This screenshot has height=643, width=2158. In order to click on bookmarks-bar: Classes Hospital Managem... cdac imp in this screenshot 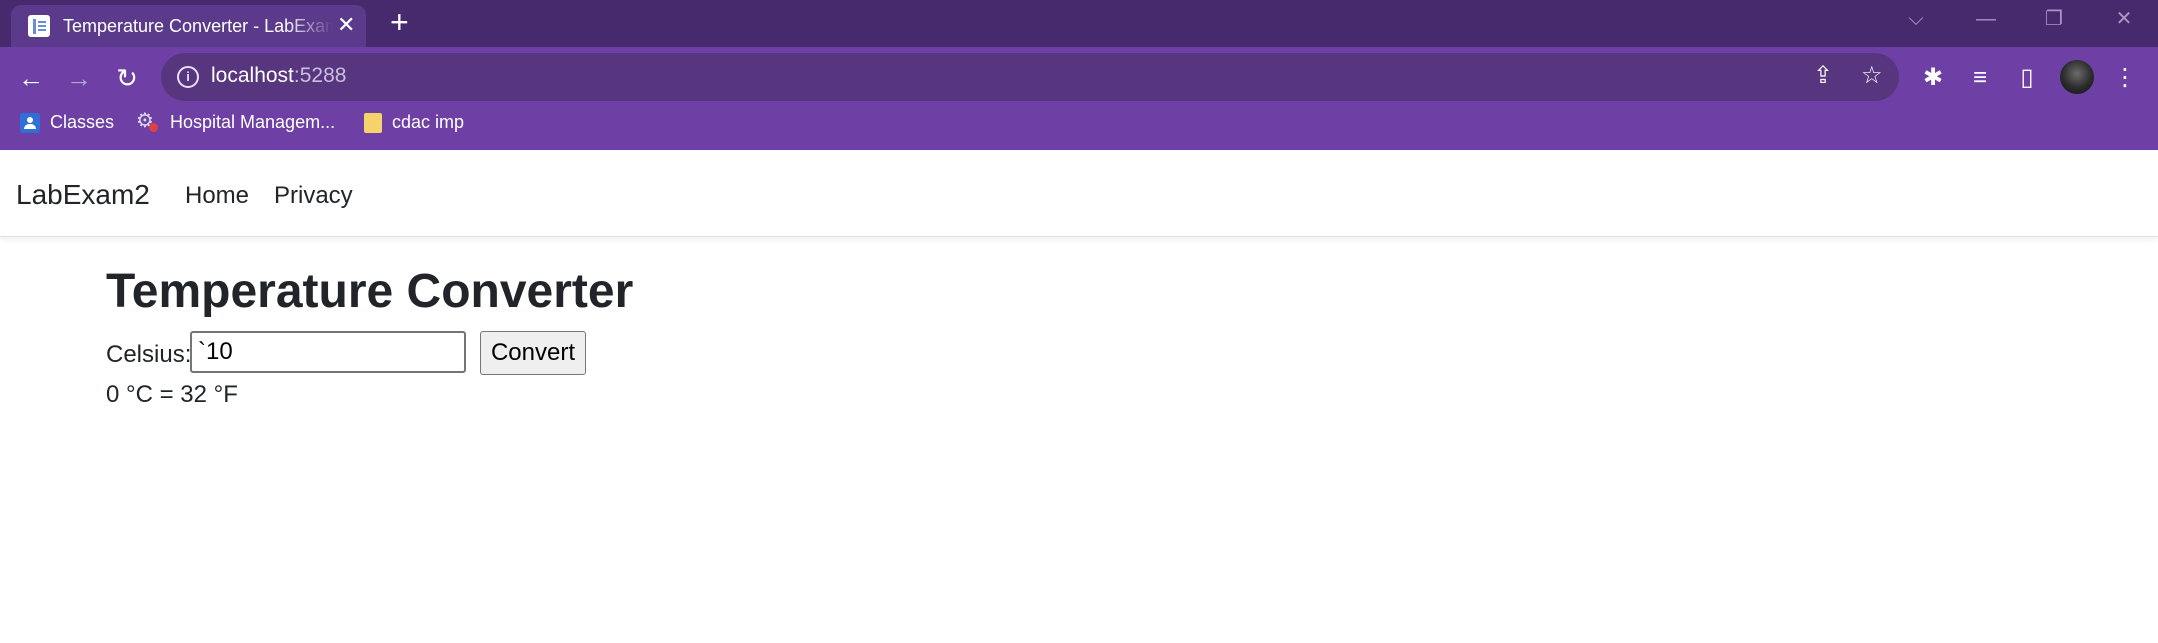, I will do `click(1079, 125)`.